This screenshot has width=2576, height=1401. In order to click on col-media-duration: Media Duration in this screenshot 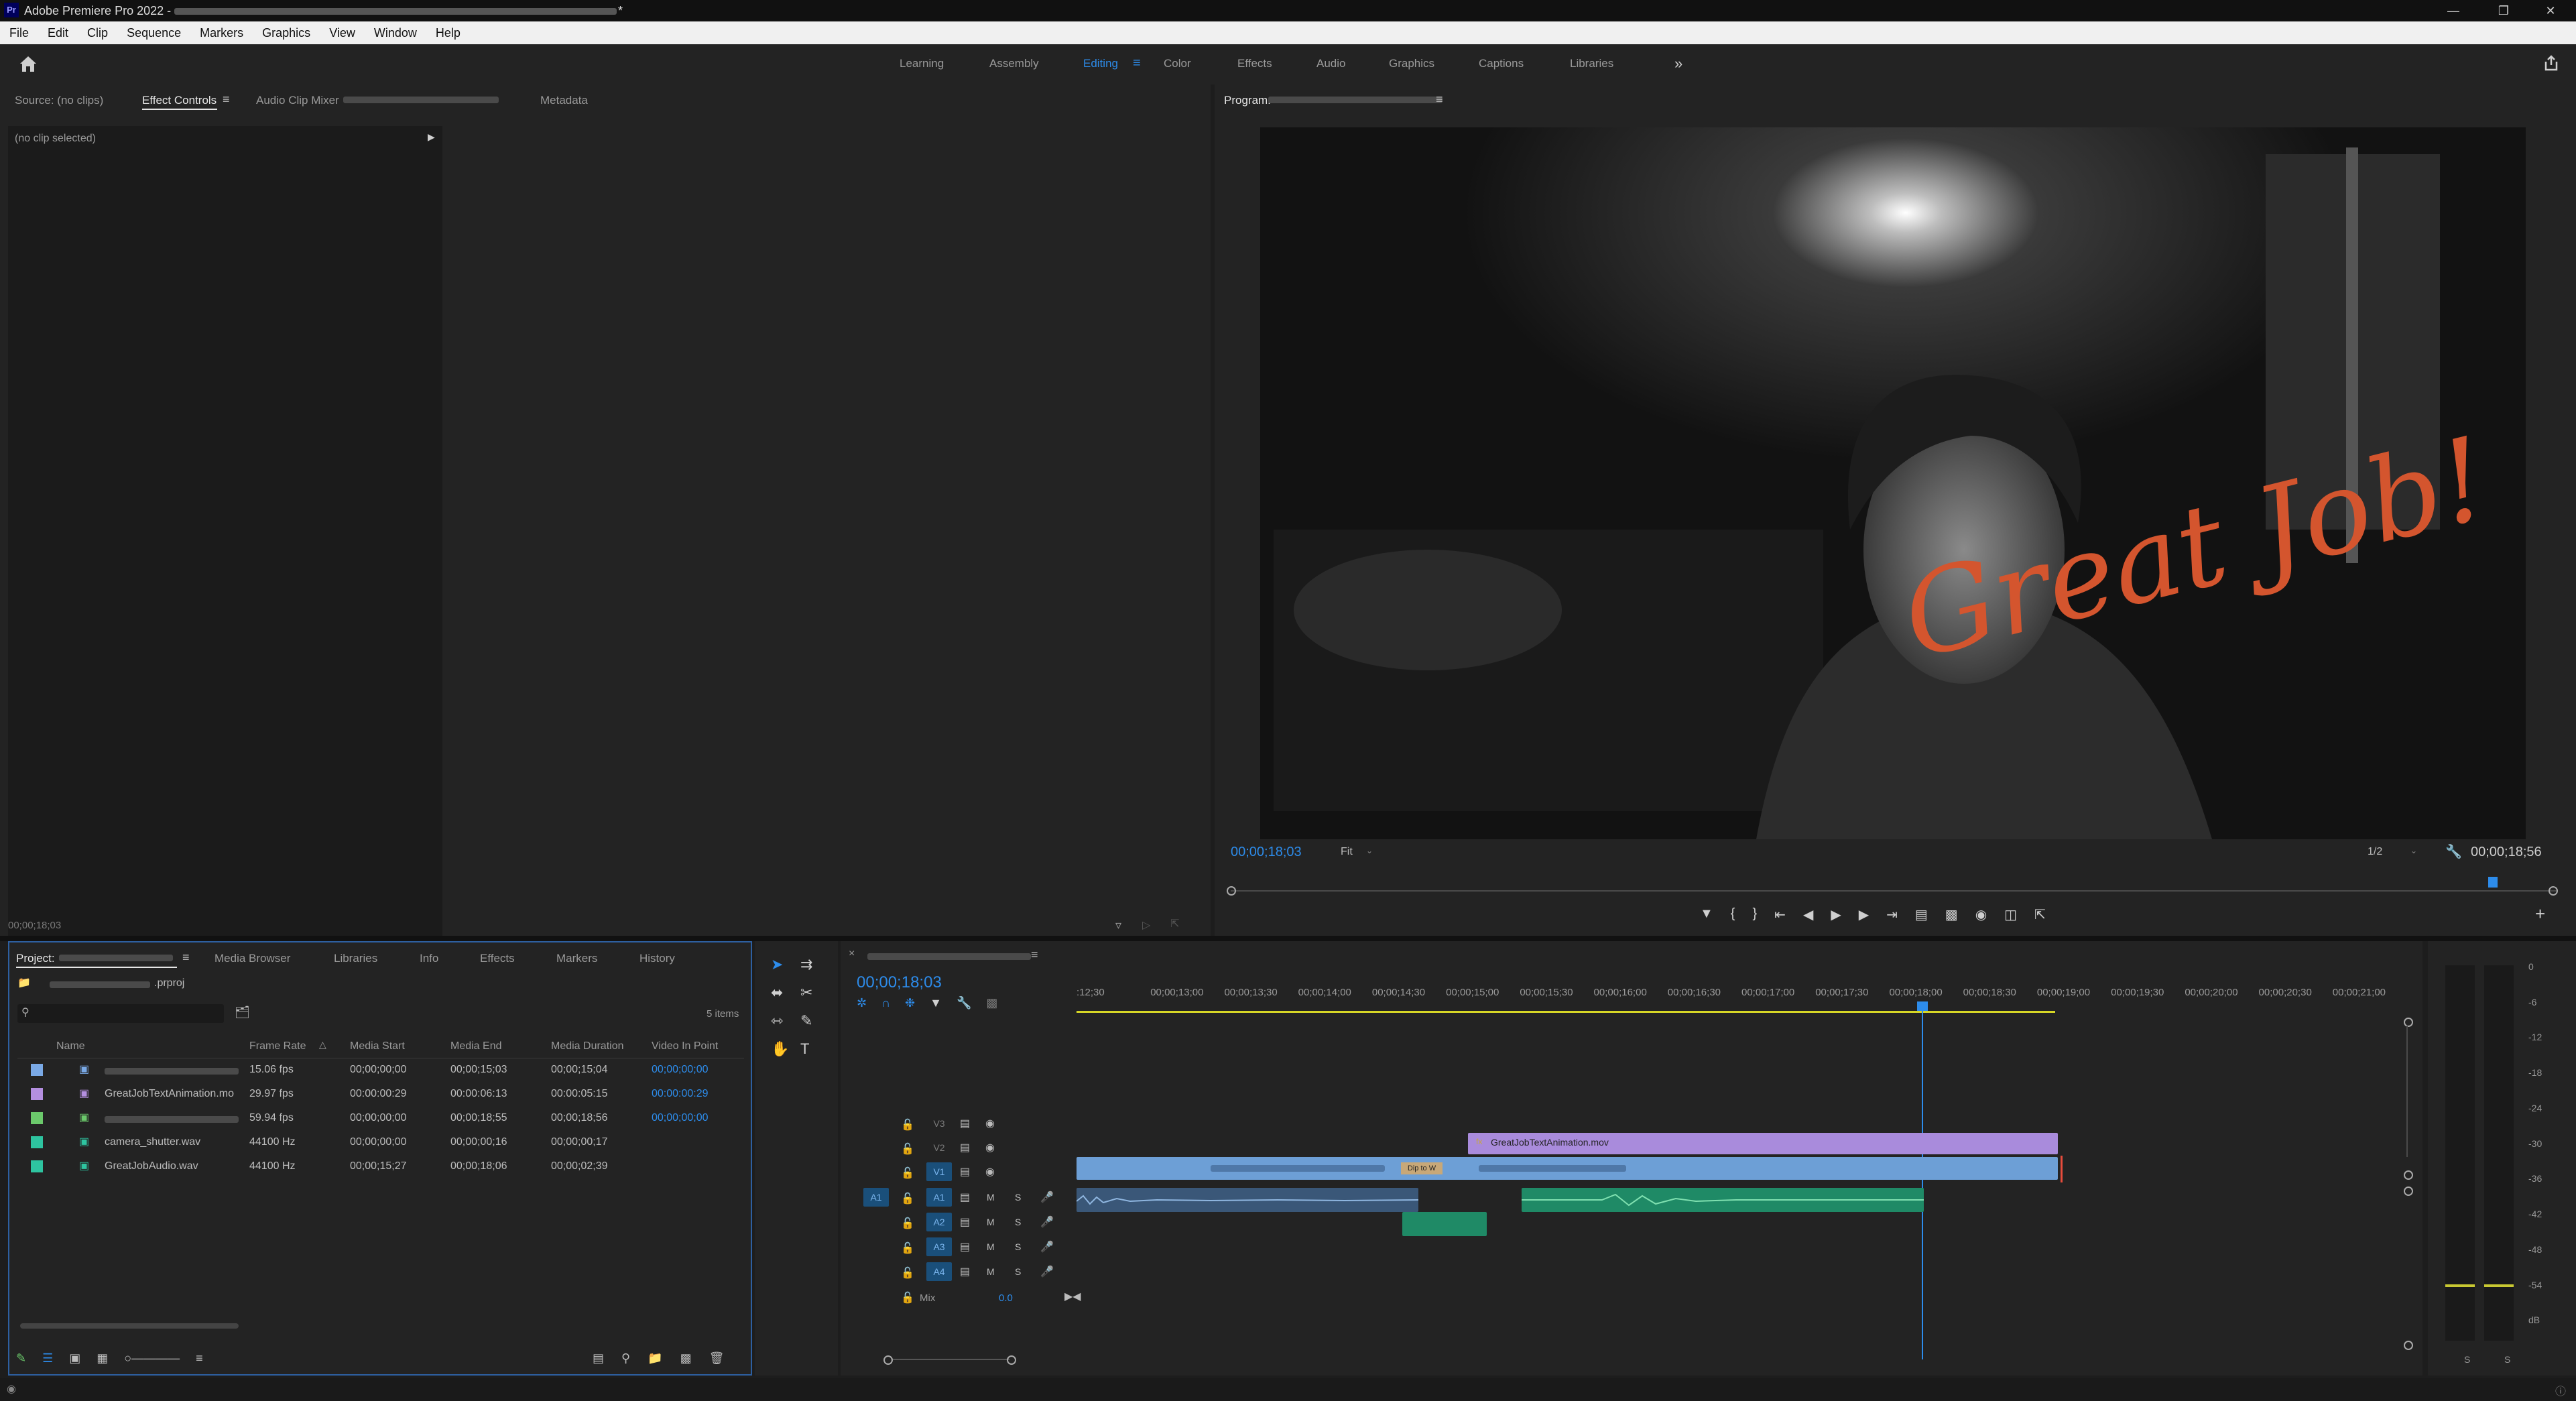, I will do `click(588, 1046)`.